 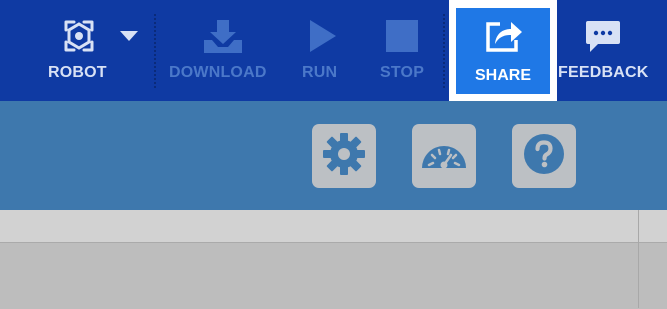 I want to click on workspace-header-strip, so click(x=333, y=226).